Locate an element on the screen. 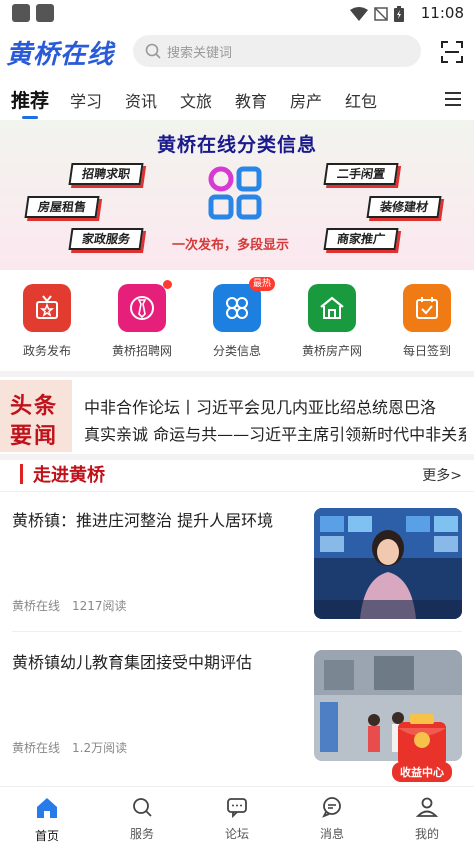 The height and width of the screenshot is (844, 474). user-icon is located at coordinates (427, 807).